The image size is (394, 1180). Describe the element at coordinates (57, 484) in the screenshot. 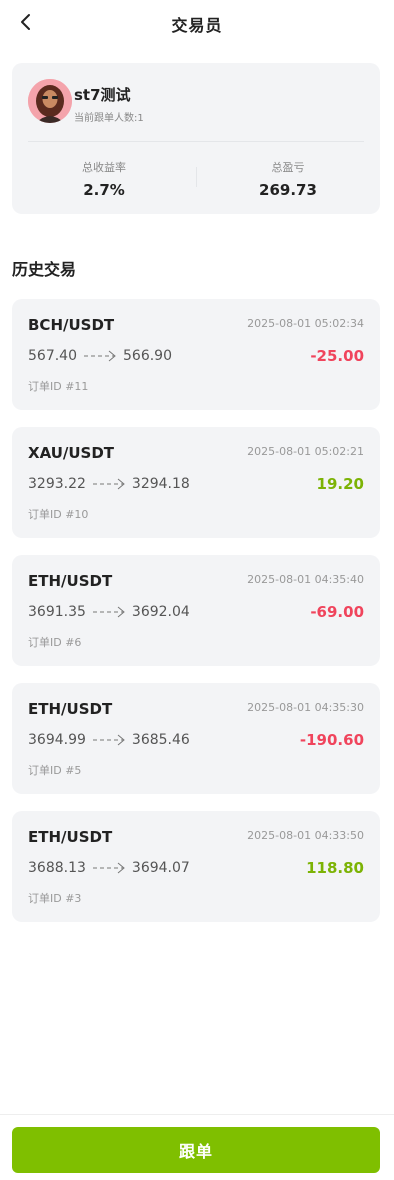

I see `open-price: 3293.22` at that location.